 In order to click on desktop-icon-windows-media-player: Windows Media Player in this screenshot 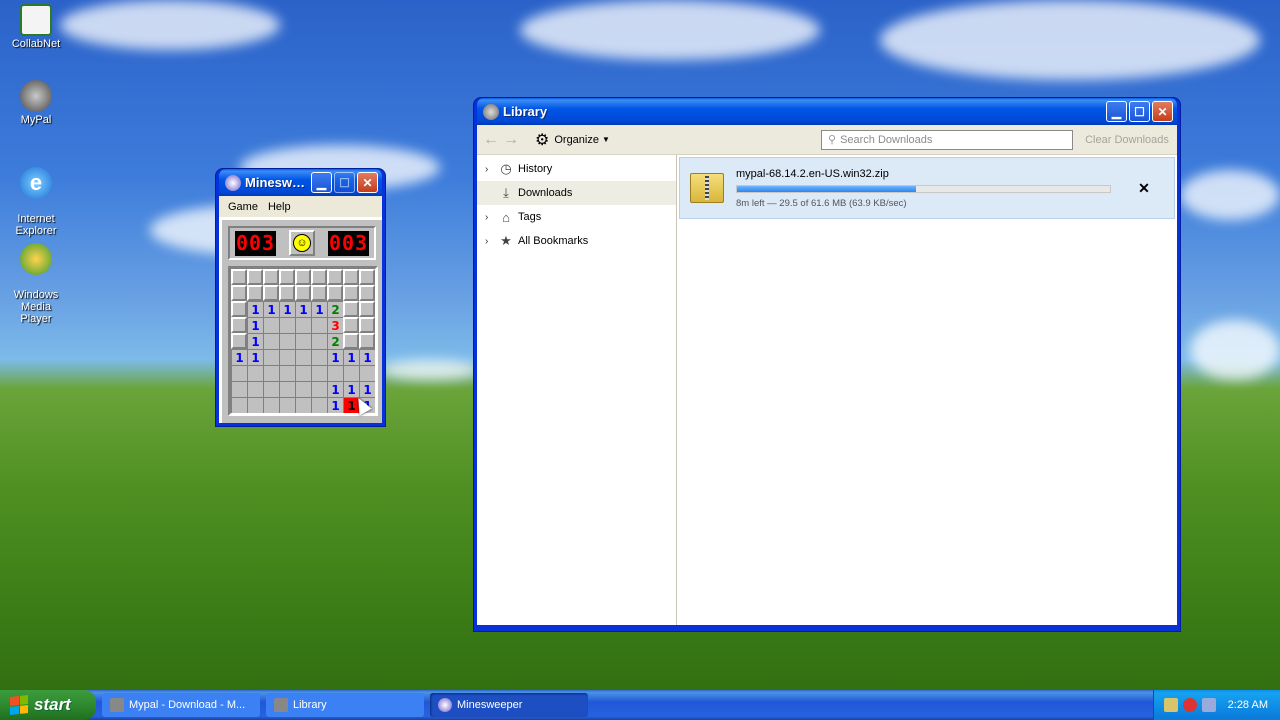, I will do `click(36, 278)`.